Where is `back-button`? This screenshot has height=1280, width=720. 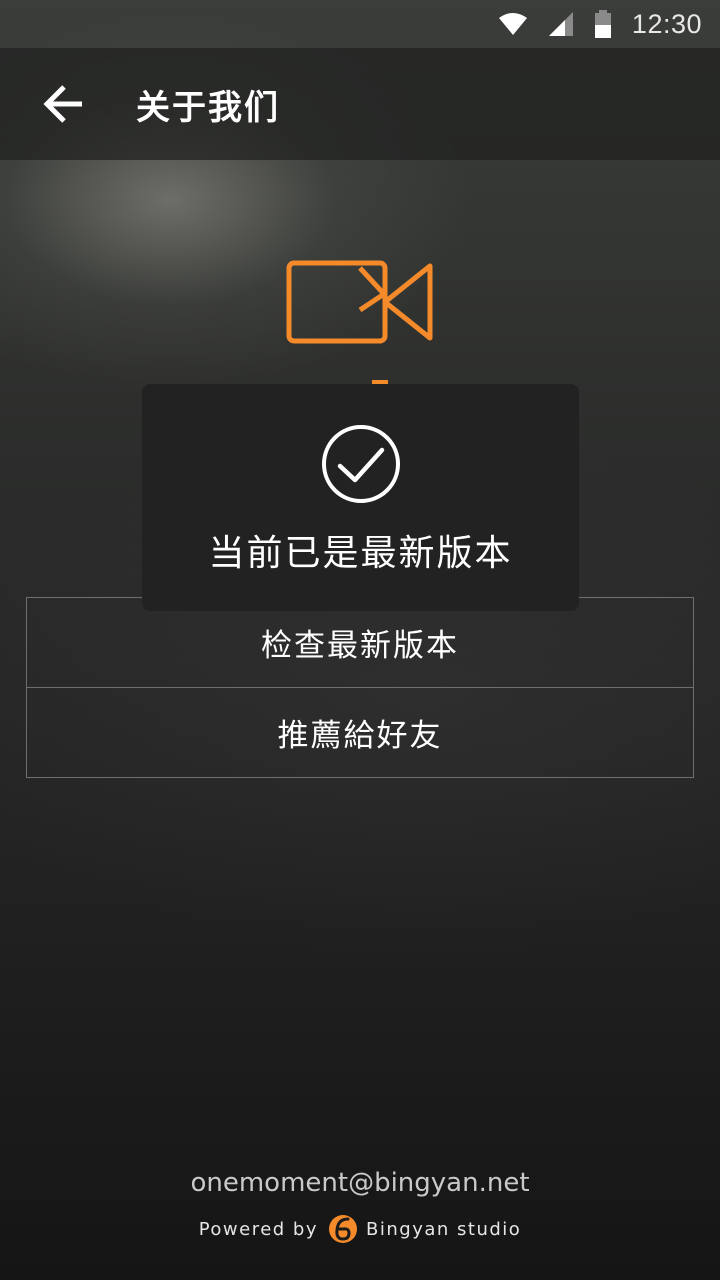
back-button is located at coordinates (64, 104).